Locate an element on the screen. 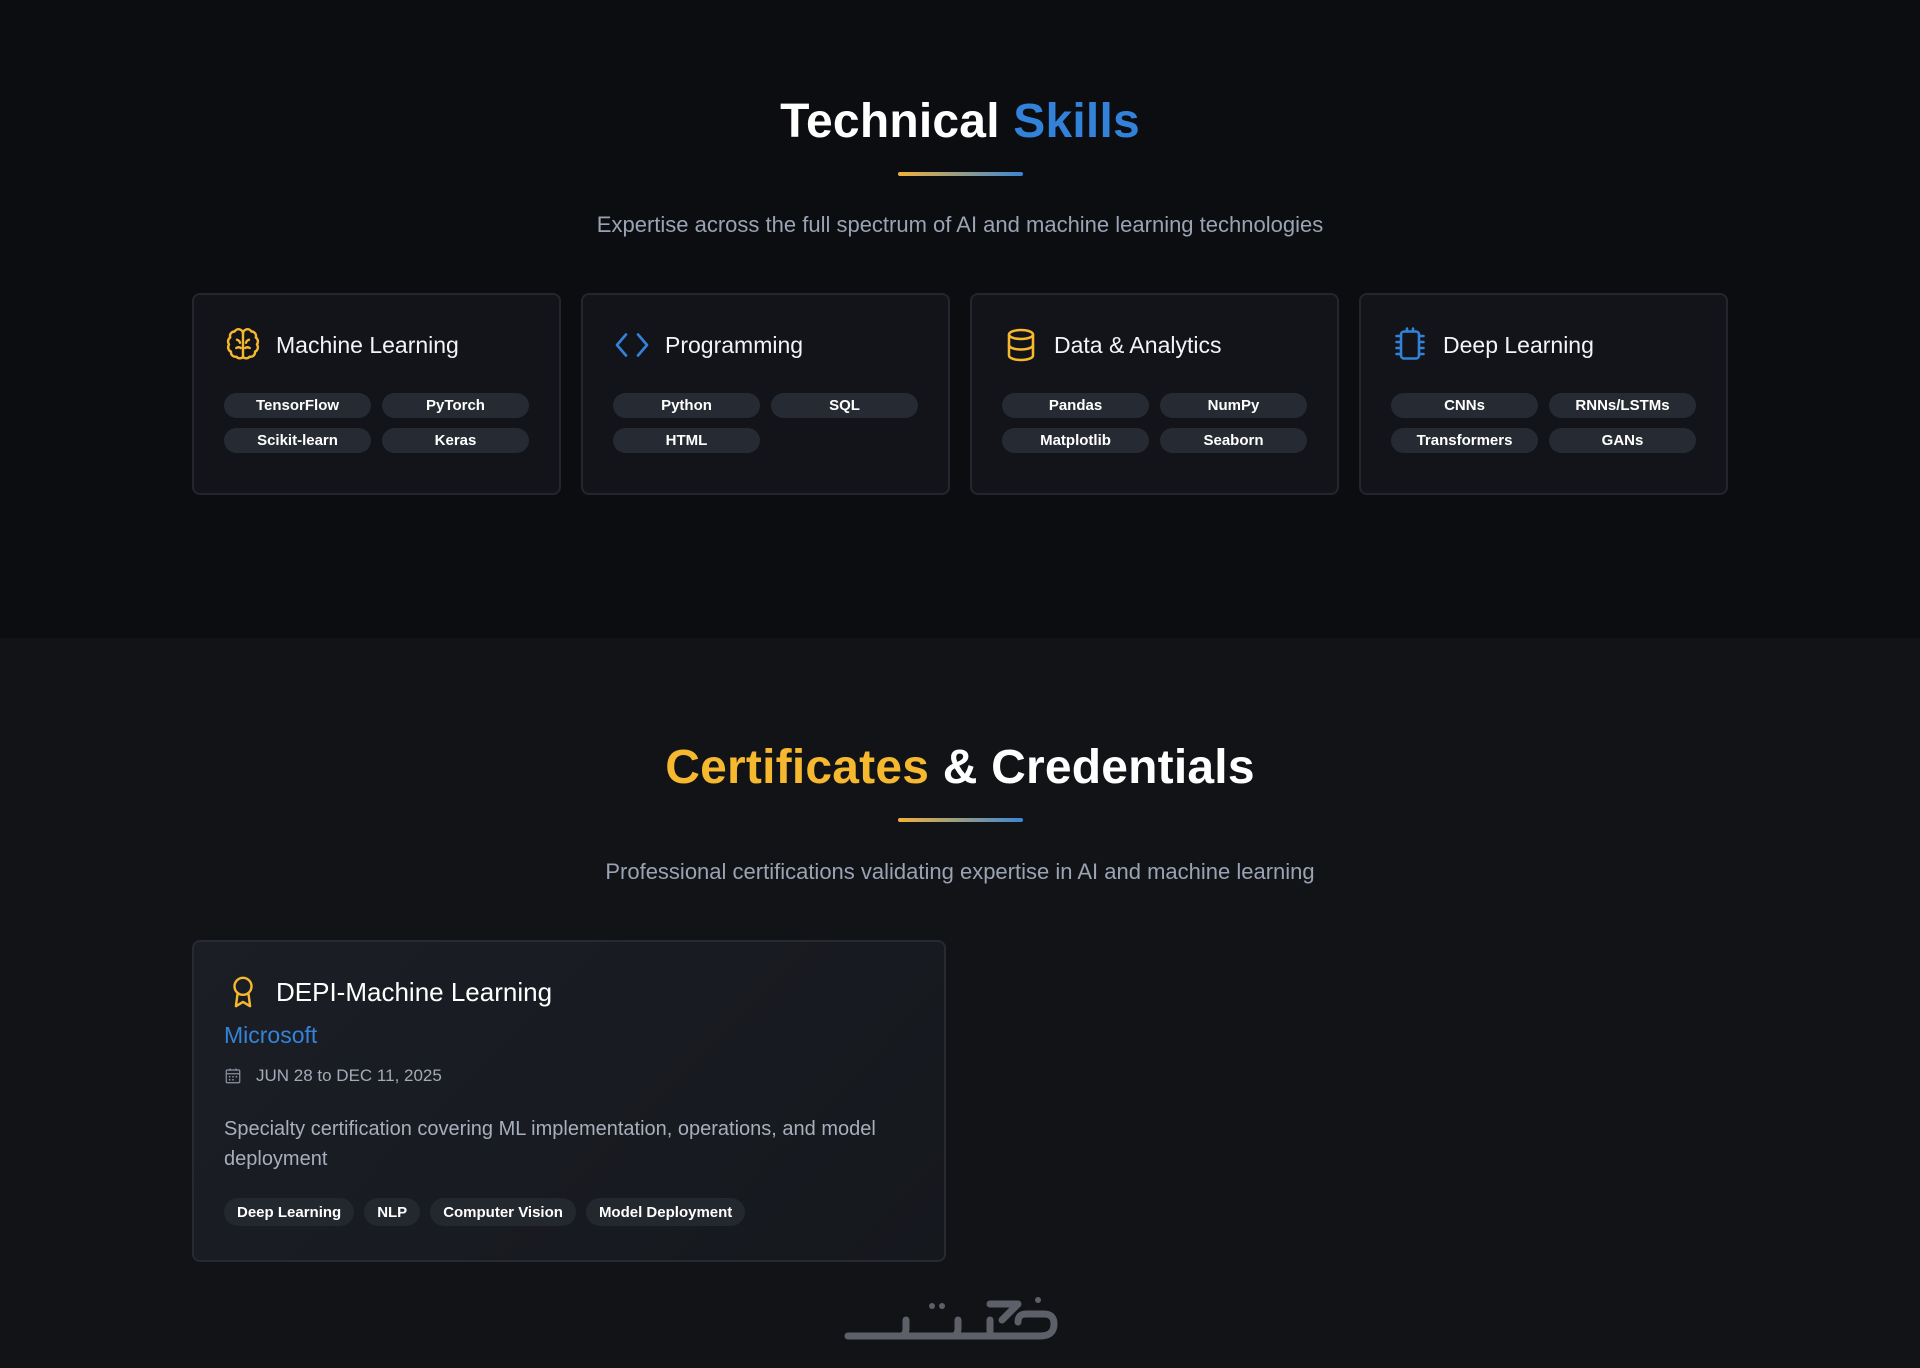  code-icon is located at coordinates (632, 345).